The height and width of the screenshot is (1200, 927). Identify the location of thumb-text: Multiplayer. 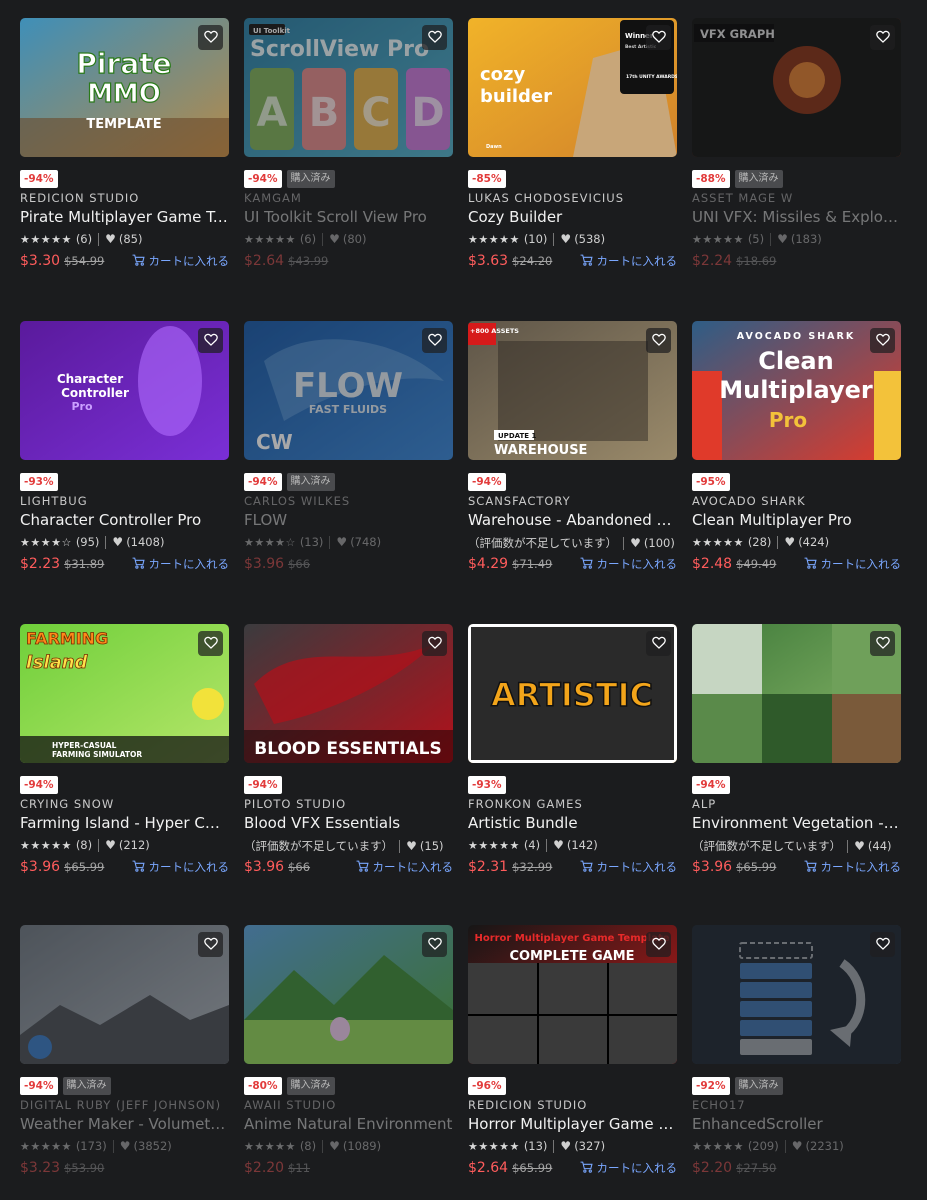
(796, 390).